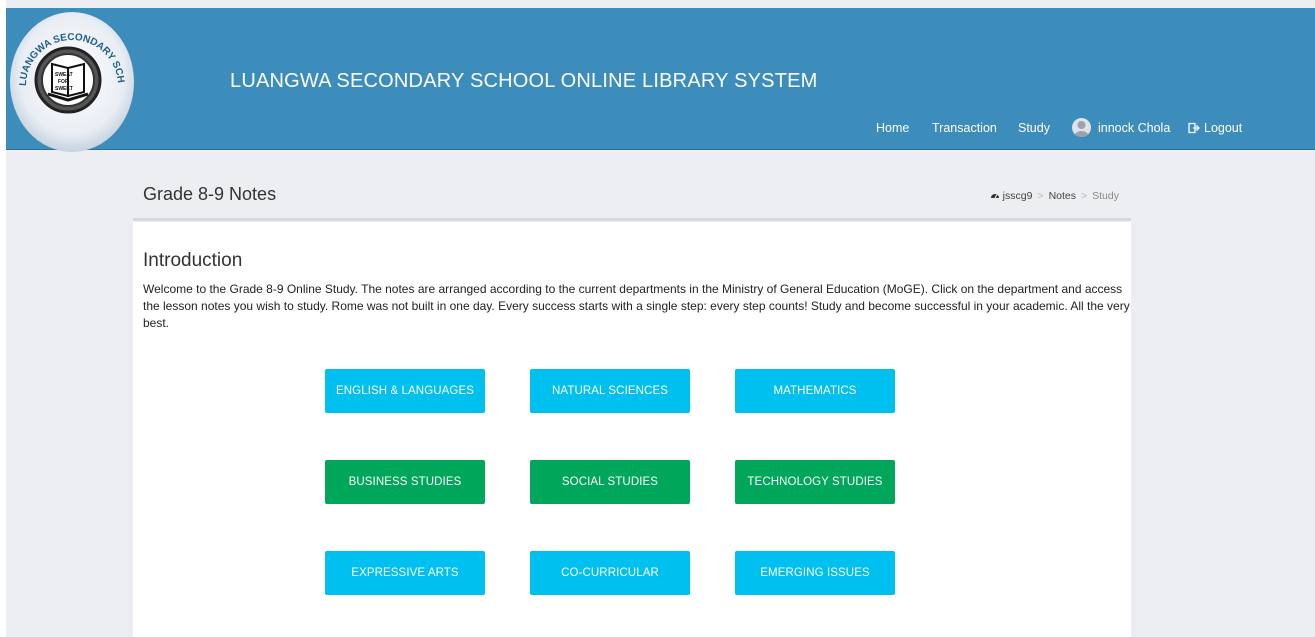 Image resolution: width=1315 pixels, height=637 pixels. Describe the element at coordinates (193, 260) in the screenshot. I see `intro-heading: Introduction` at that location.